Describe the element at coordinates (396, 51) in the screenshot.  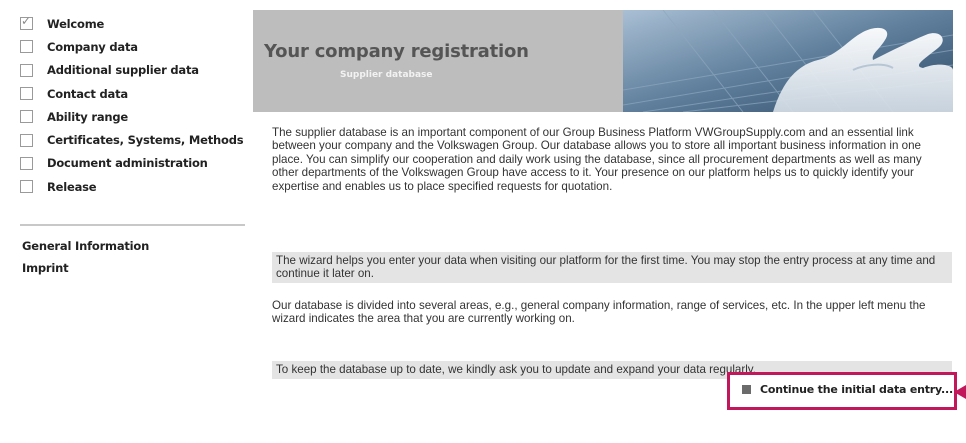
I see `page-title: Your company registration` at that location.